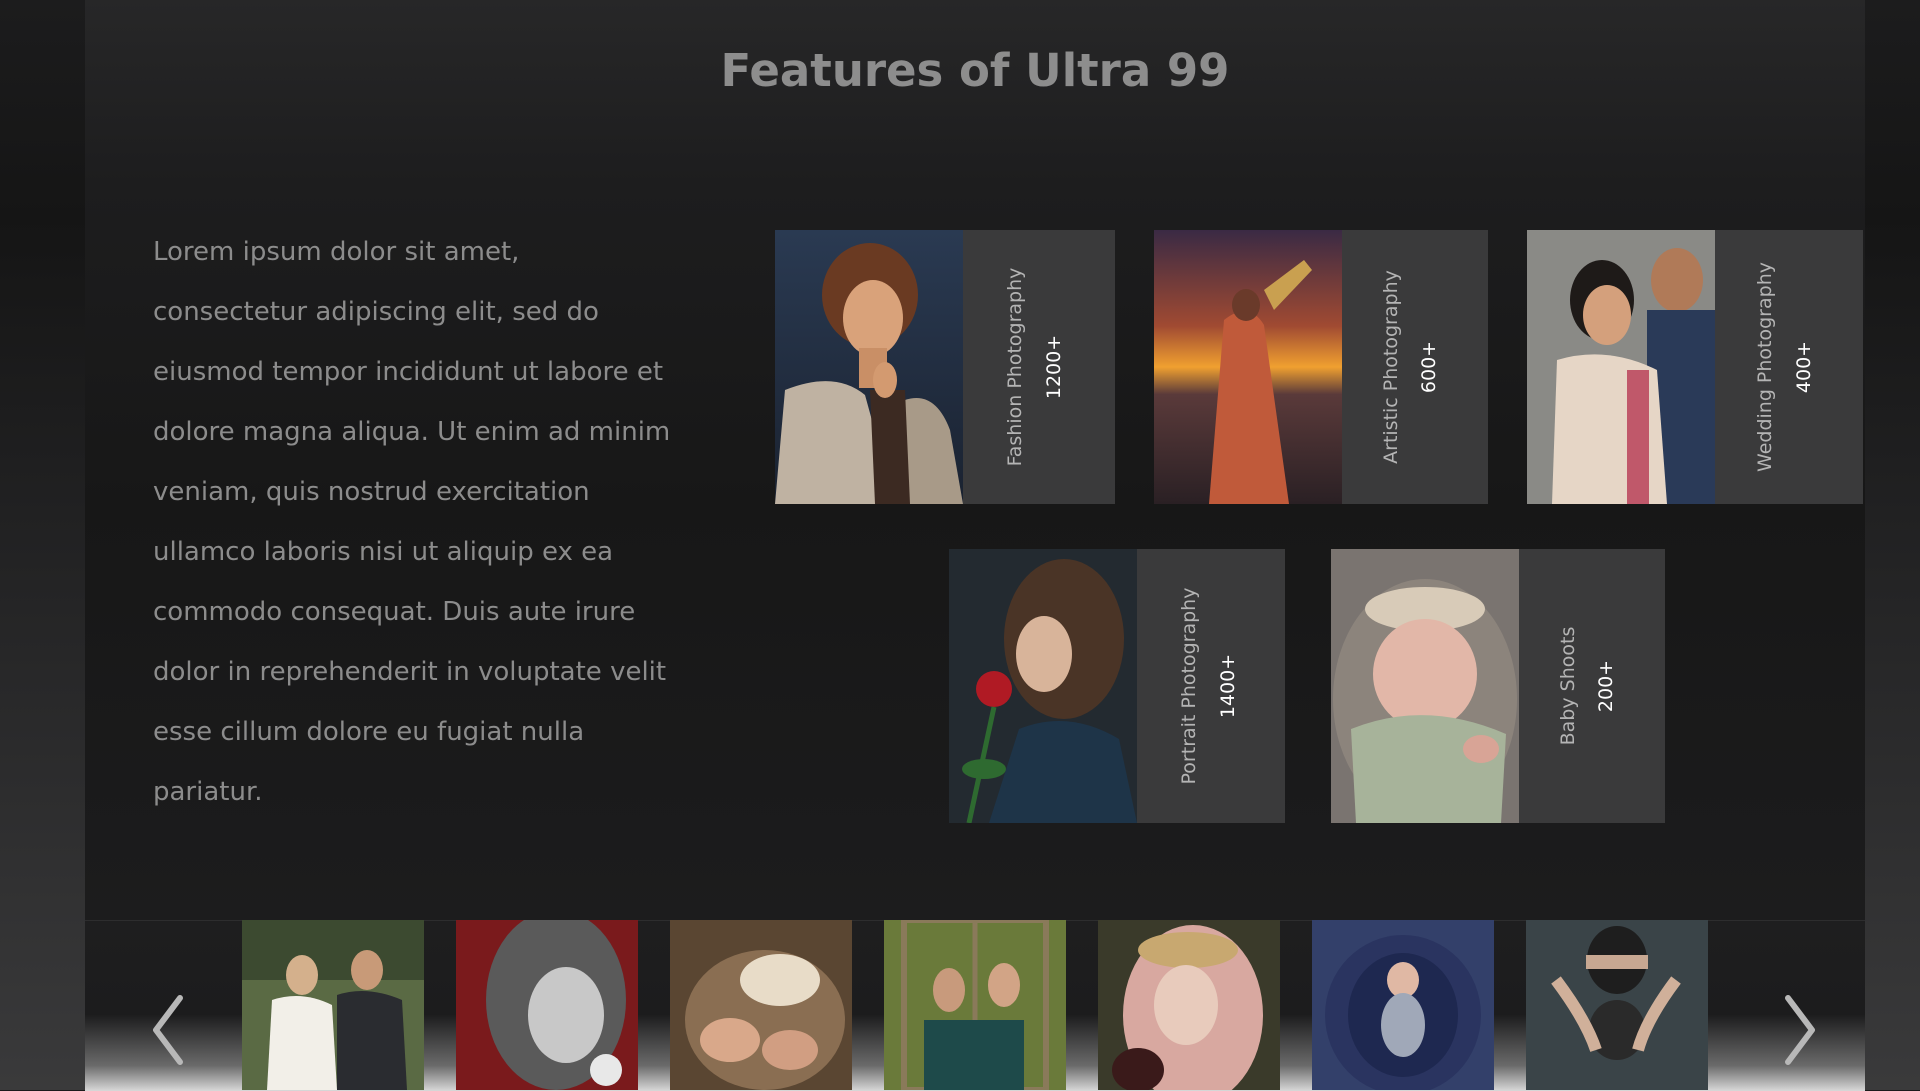  What do you see at coordinates (1189, 686) in the screenshot?
I see `feature-label: Portrait Photography` at bounding box center [1189, 686].